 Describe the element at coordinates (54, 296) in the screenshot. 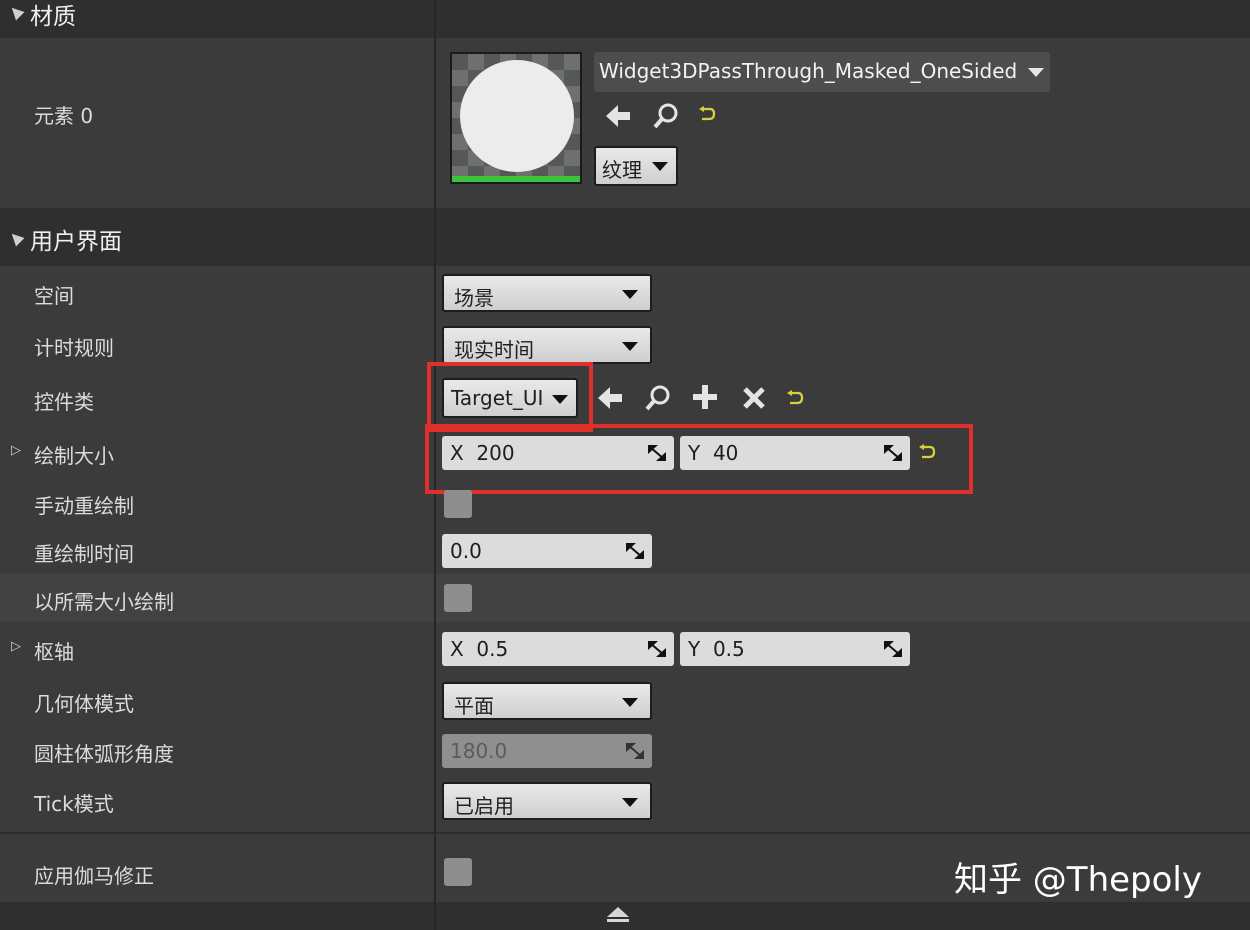

I see `space-label: 空间` at that location.